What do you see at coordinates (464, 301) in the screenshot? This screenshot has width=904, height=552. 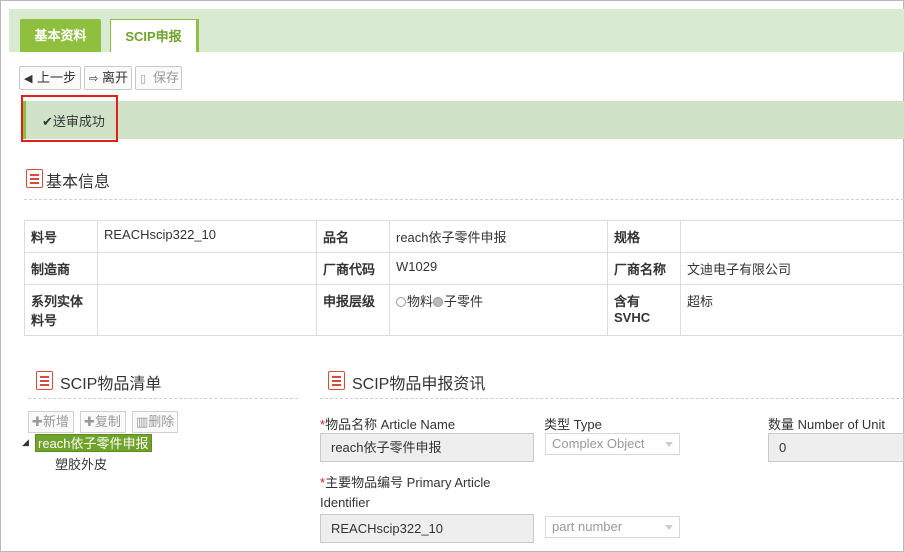 I see `radio-subpart-label: 子零件` at bounding box center [464, 301].